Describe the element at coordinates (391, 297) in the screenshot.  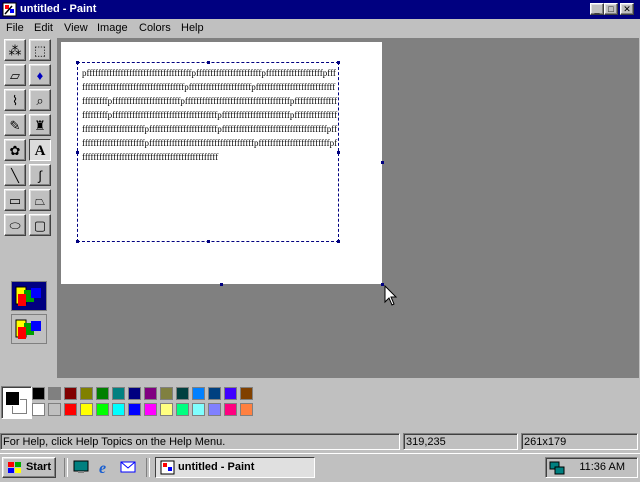
I see `mouse-pointer-icon` at that location.